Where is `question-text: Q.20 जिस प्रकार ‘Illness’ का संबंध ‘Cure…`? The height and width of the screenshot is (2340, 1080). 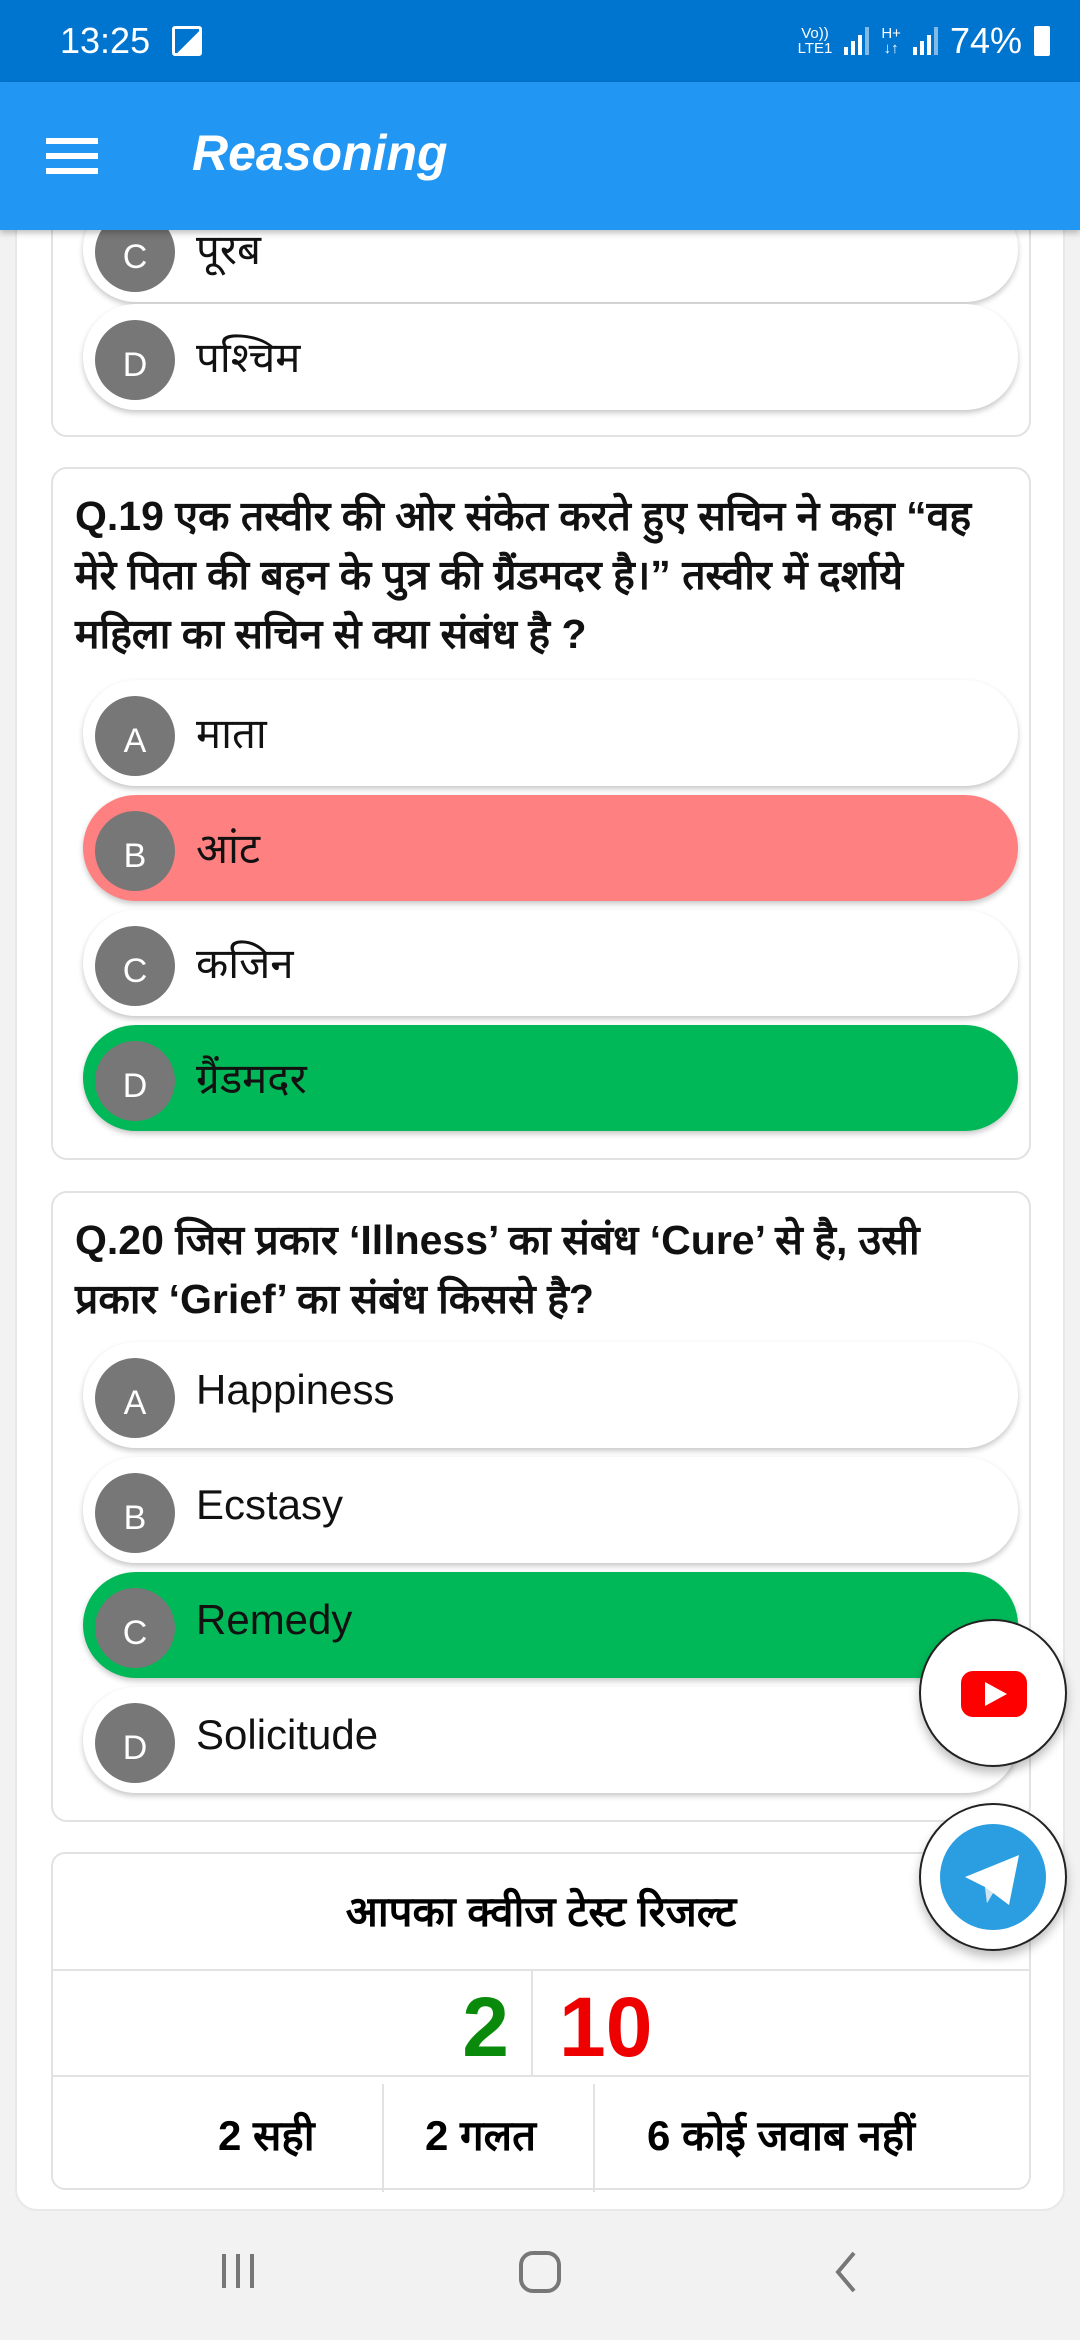
question-text: Q.20 जिस प्रकार ‘Illness’ का संबंध ‘Cure… is located at coordinates (497, 1269).